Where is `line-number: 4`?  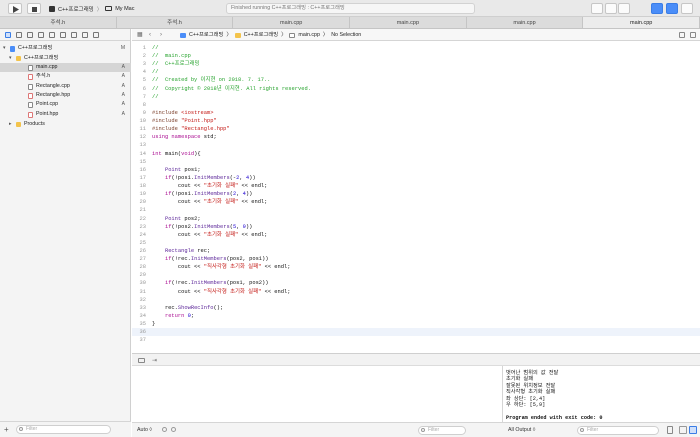
line-number: 4 is located at coordinates (139, 72).